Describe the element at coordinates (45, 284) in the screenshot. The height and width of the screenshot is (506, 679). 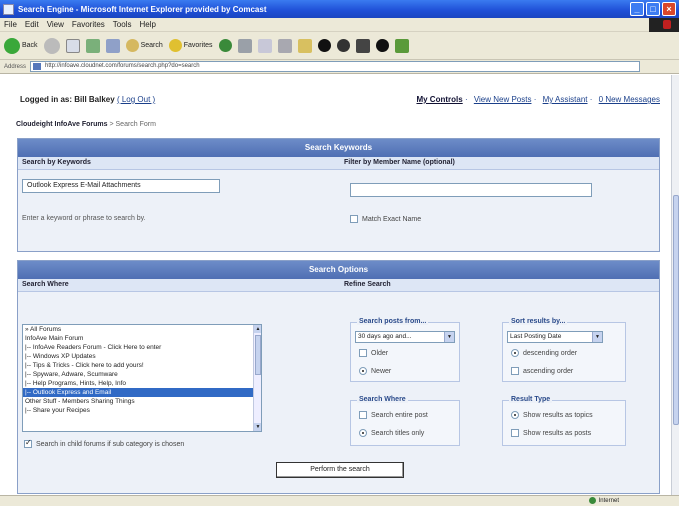
I see `search-where-label: Search Where` at that location.